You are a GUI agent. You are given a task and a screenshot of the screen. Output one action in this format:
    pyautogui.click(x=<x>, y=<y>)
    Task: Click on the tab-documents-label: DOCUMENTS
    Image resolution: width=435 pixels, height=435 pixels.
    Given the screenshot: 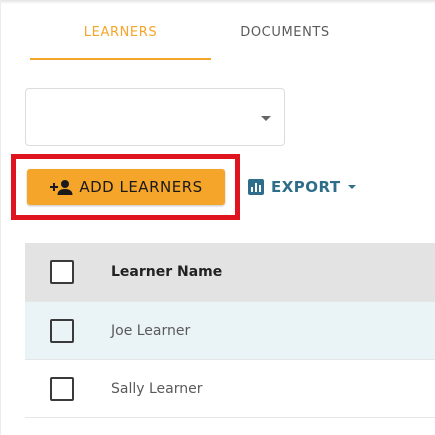 What is the action you would take?
    pyautogui.click(x=285, y=32)
    